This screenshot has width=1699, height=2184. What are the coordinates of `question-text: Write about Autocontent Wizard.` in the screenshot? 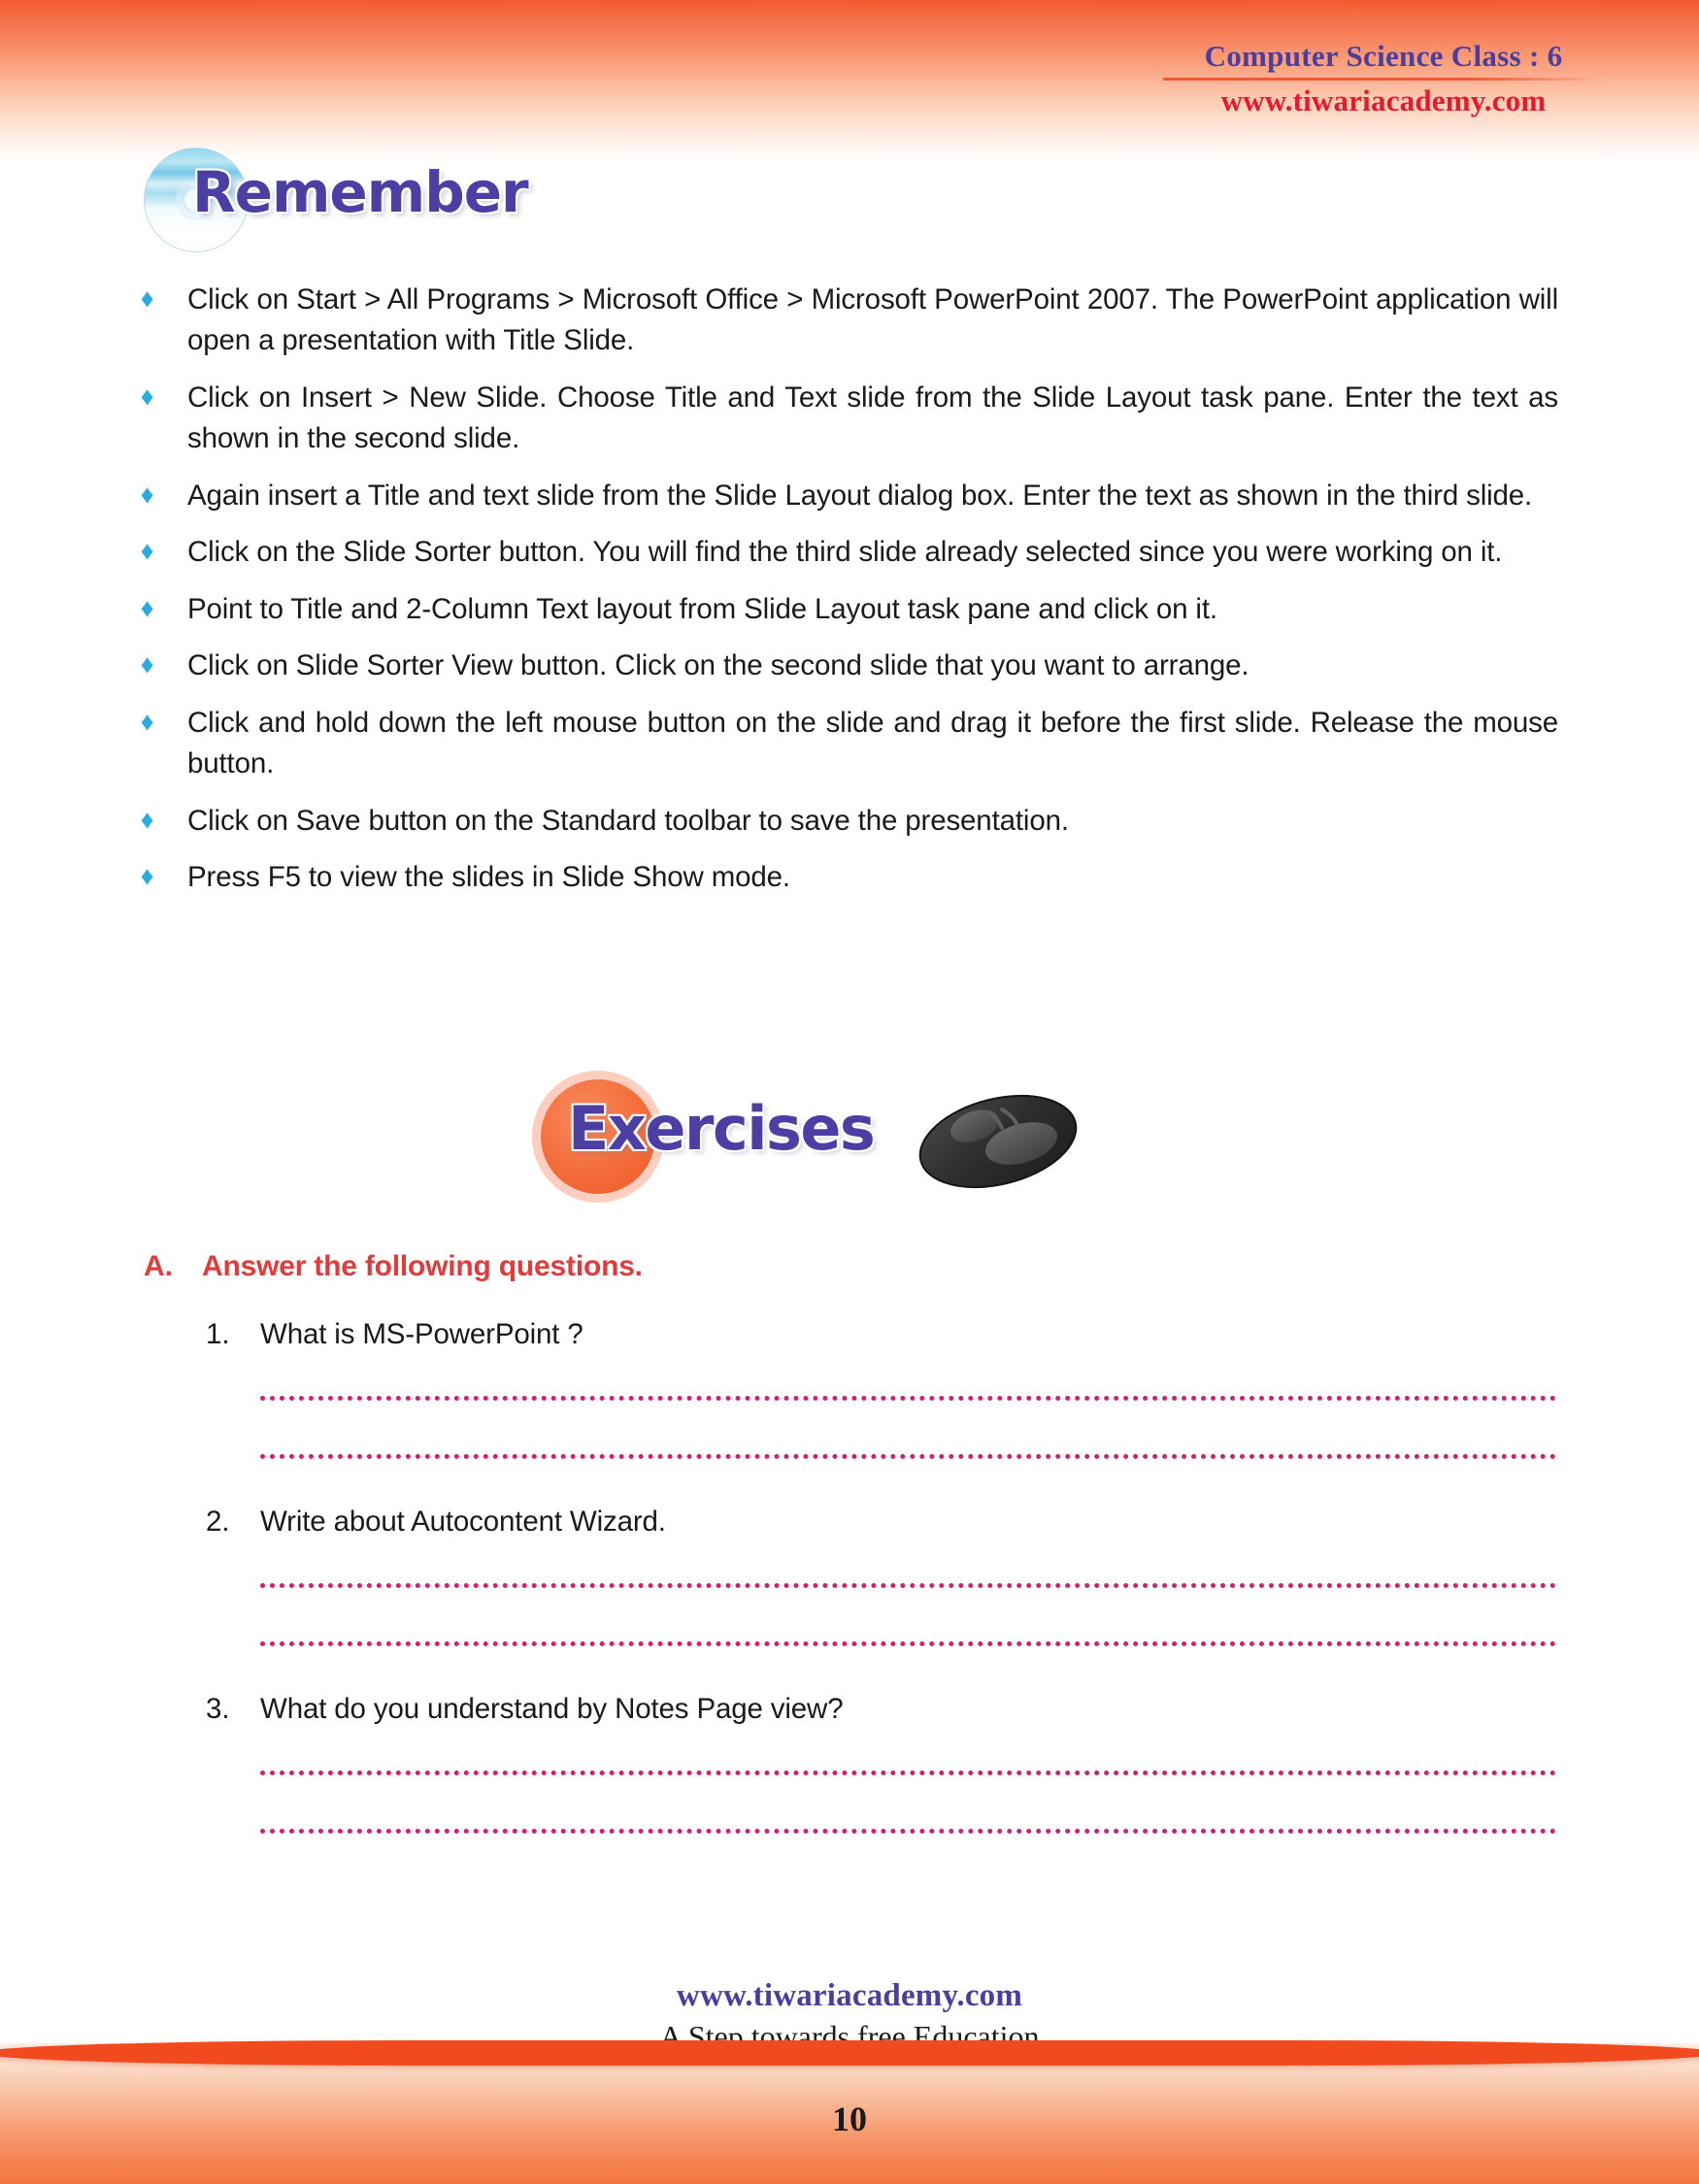 It's located at (463, 1522).